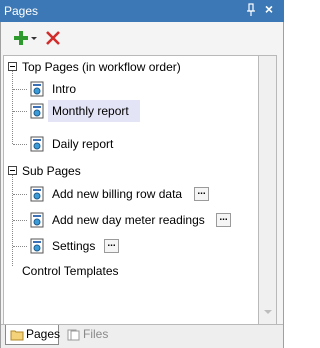  I want to click on tree-item-daily-report: Daily report, so click(82, 144).